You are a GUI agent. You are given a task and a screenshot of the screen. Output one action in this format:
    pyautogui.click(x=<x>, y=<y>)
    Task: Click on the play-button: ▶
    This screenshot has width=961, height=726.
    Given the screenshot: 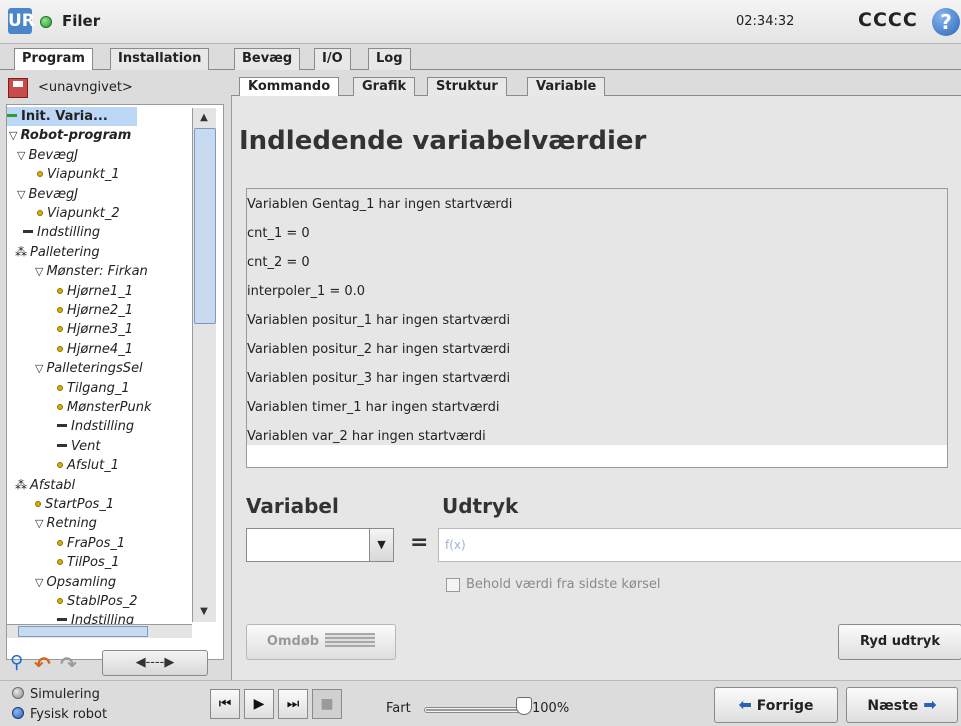 What is the action you would take?
    pyautogui.click(x=259, y=704)
    